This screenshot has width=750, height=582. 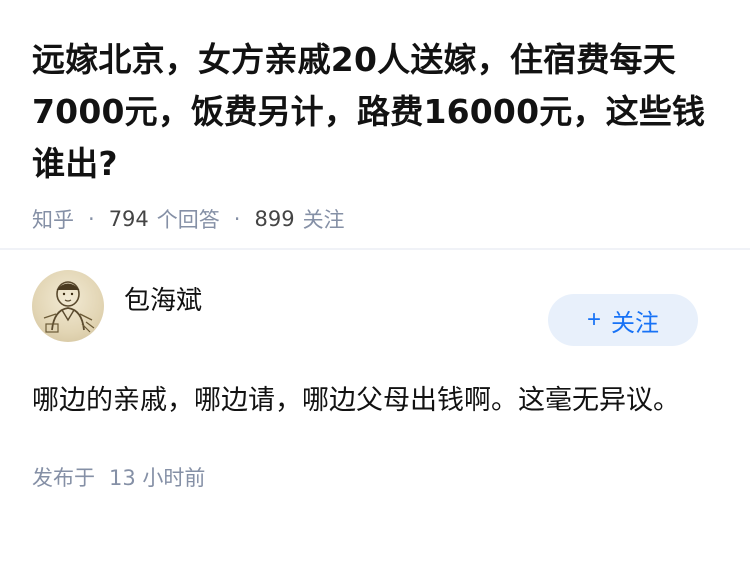 What do you see at coordinates (274, 219) in the screenshot?
I see `follower-count: 899` at bounding box center [274, 219].